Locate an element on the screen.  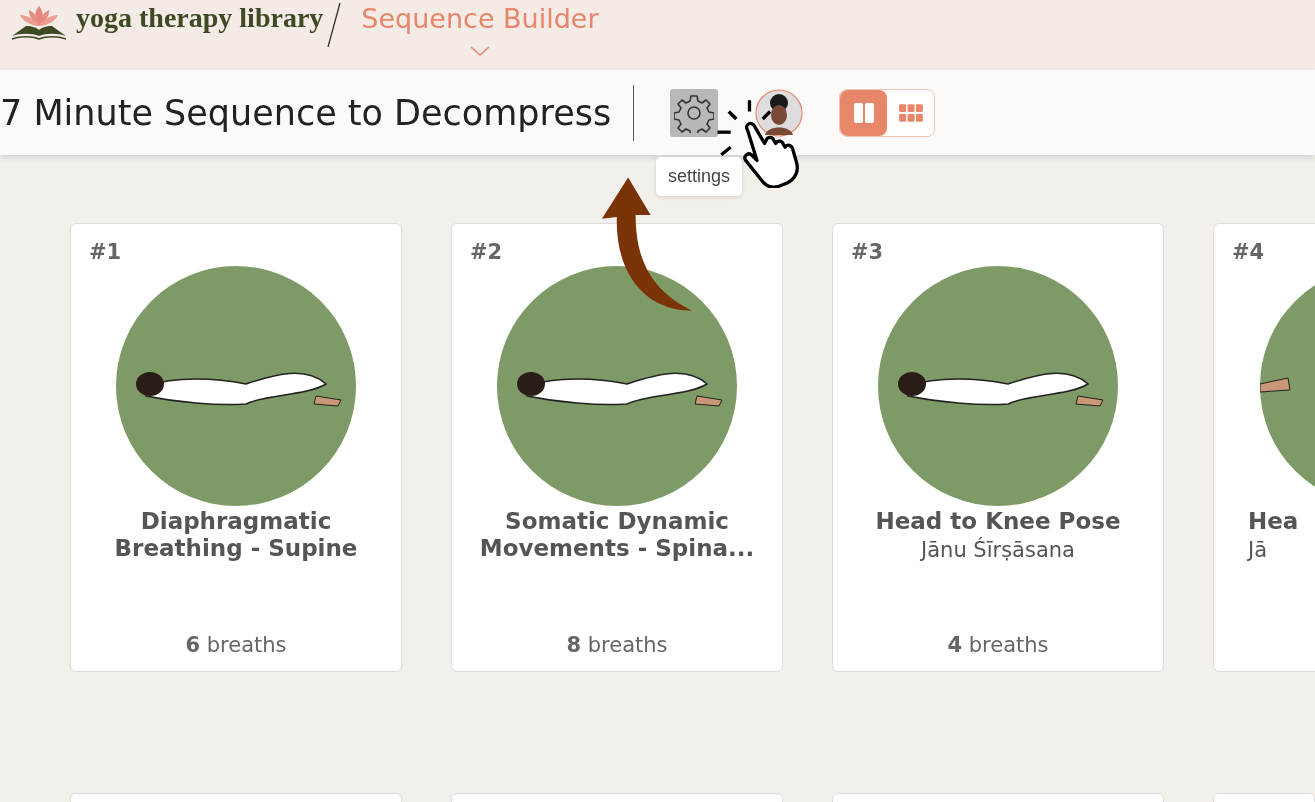
column-view-button is located at coordinates (864, 112).